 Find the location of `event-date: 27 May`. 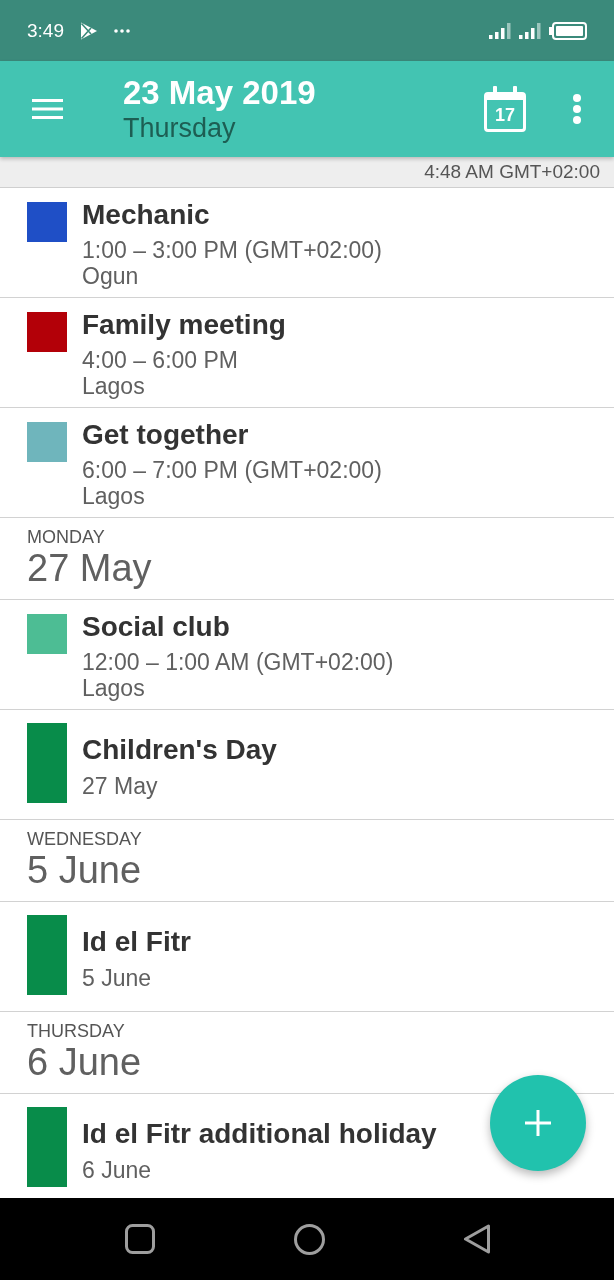

event-date: 27 May is located at coordinates (120, 786).